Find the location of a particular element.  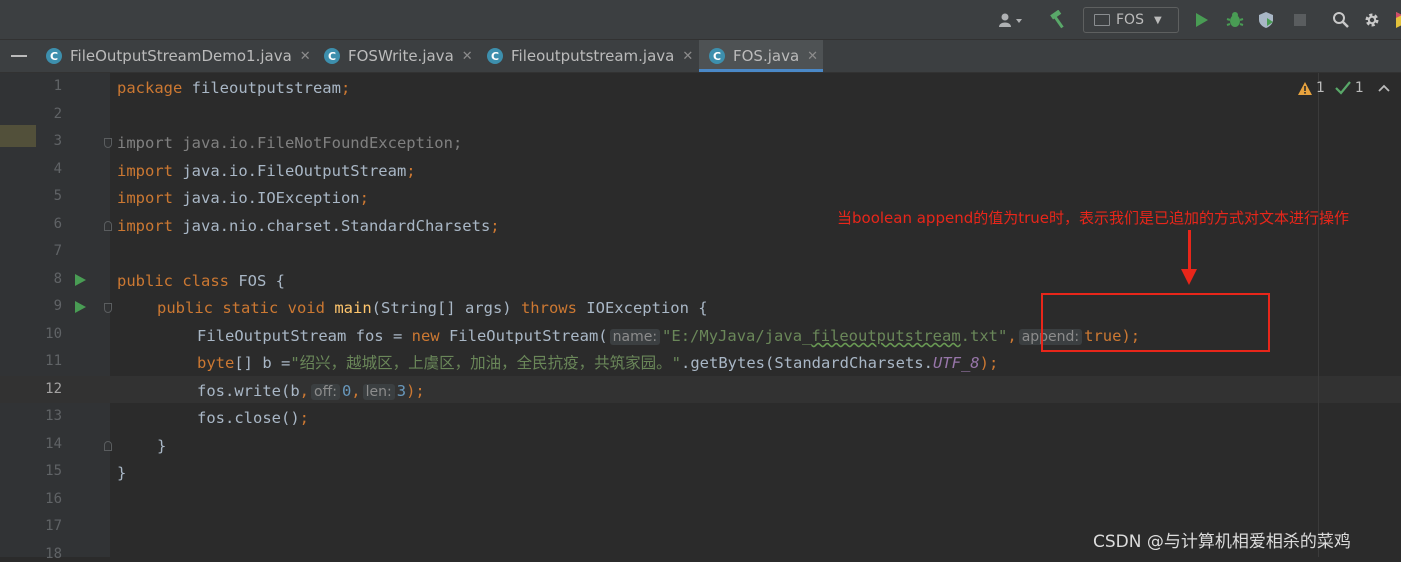

chevron-up-icon is located at coordinates (1384, 88).